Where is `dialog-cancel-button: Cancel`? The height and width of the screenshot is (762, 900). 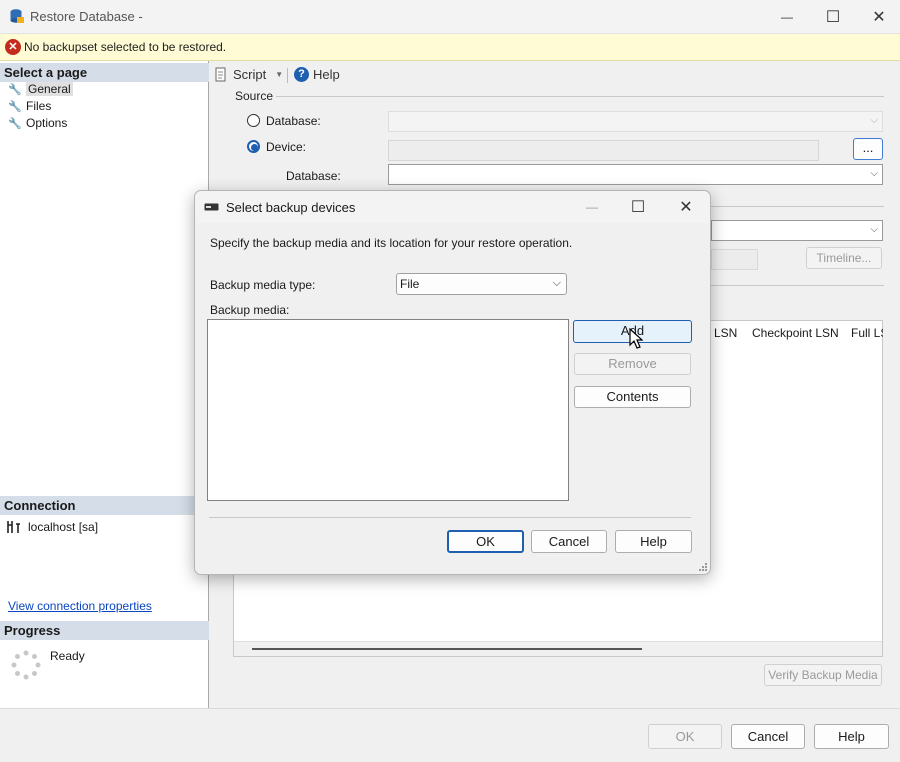
dialog-cancel-button: Cancel is located at coordinates (569, 541).